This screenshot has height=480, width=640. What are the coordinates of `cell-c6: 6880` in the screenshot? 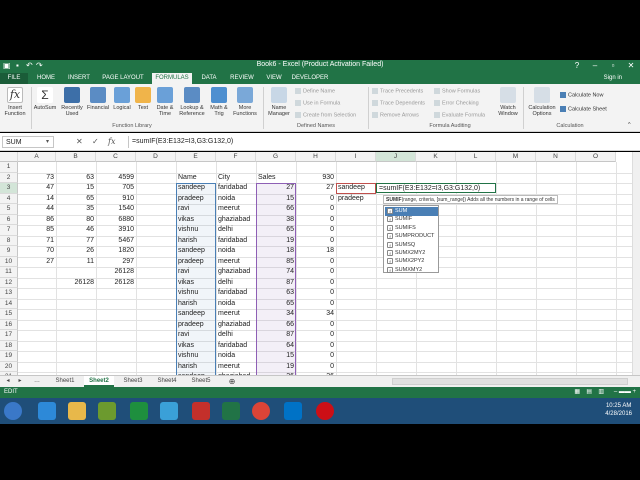 It's located at (116, 220).